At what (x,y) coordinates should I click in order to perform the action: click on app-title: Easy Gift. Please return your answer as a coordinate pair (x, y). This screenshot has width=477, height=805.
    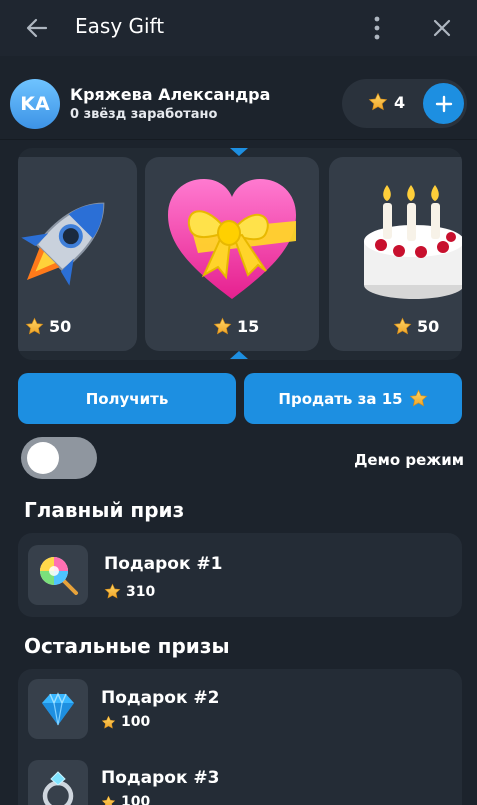
    Looking at the image, I should click on (120, 26).